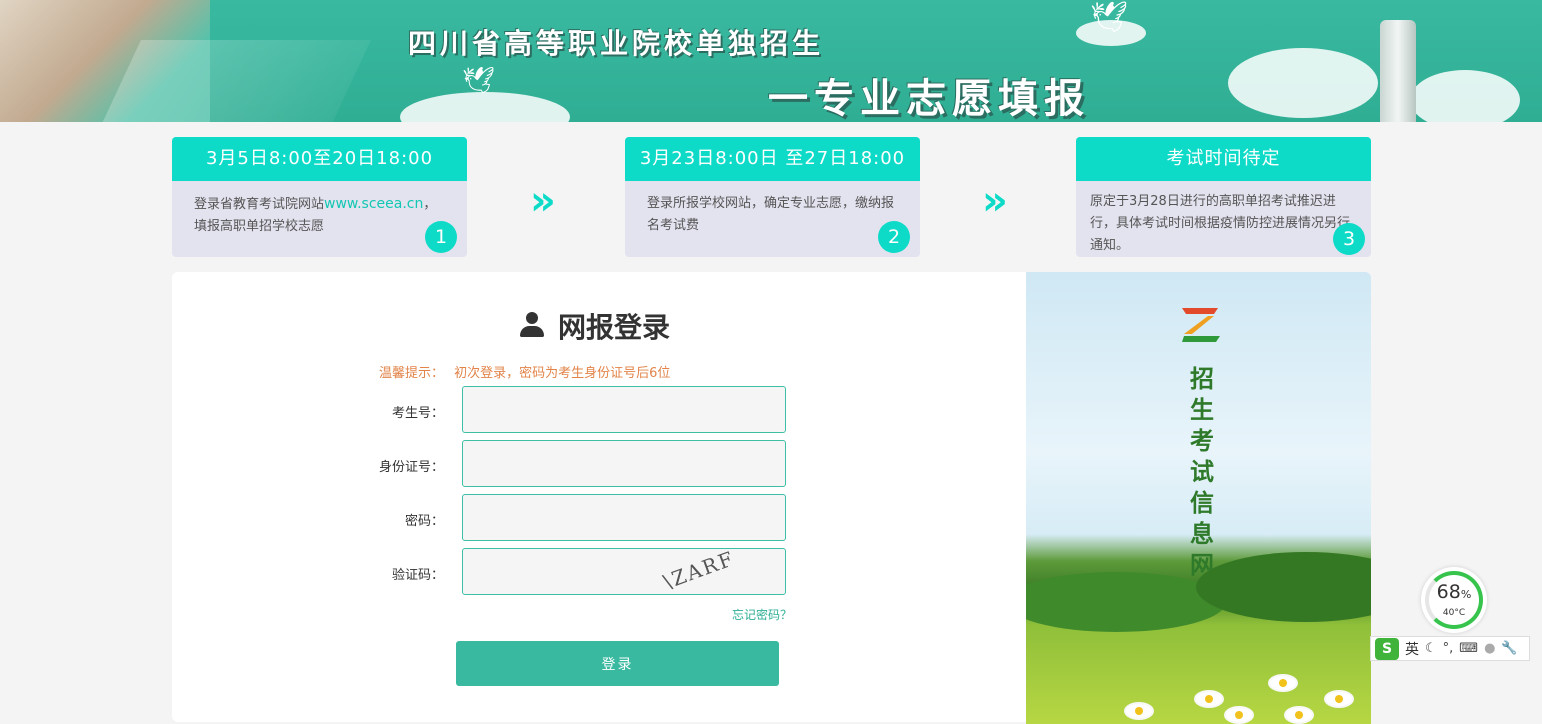 This screenshot has height=724, width=1542. I want to click on id-number-label: 身份证号：, so click(411, 467).